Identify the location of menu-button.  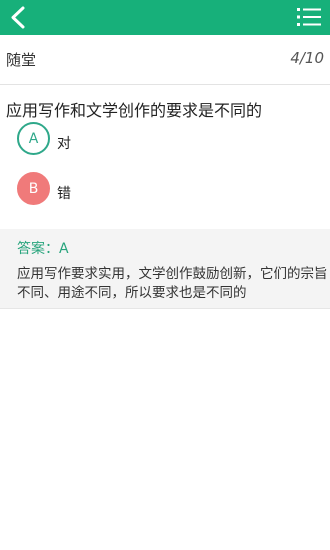
(309, 17).